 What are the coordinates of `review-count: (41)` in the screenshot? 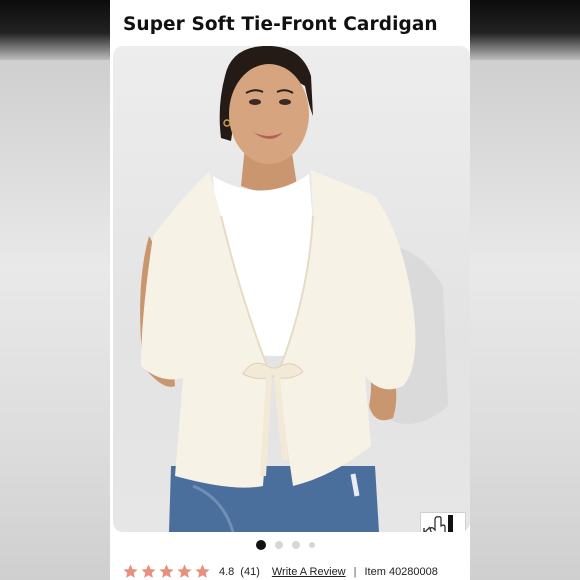 It's located at (250, 572).